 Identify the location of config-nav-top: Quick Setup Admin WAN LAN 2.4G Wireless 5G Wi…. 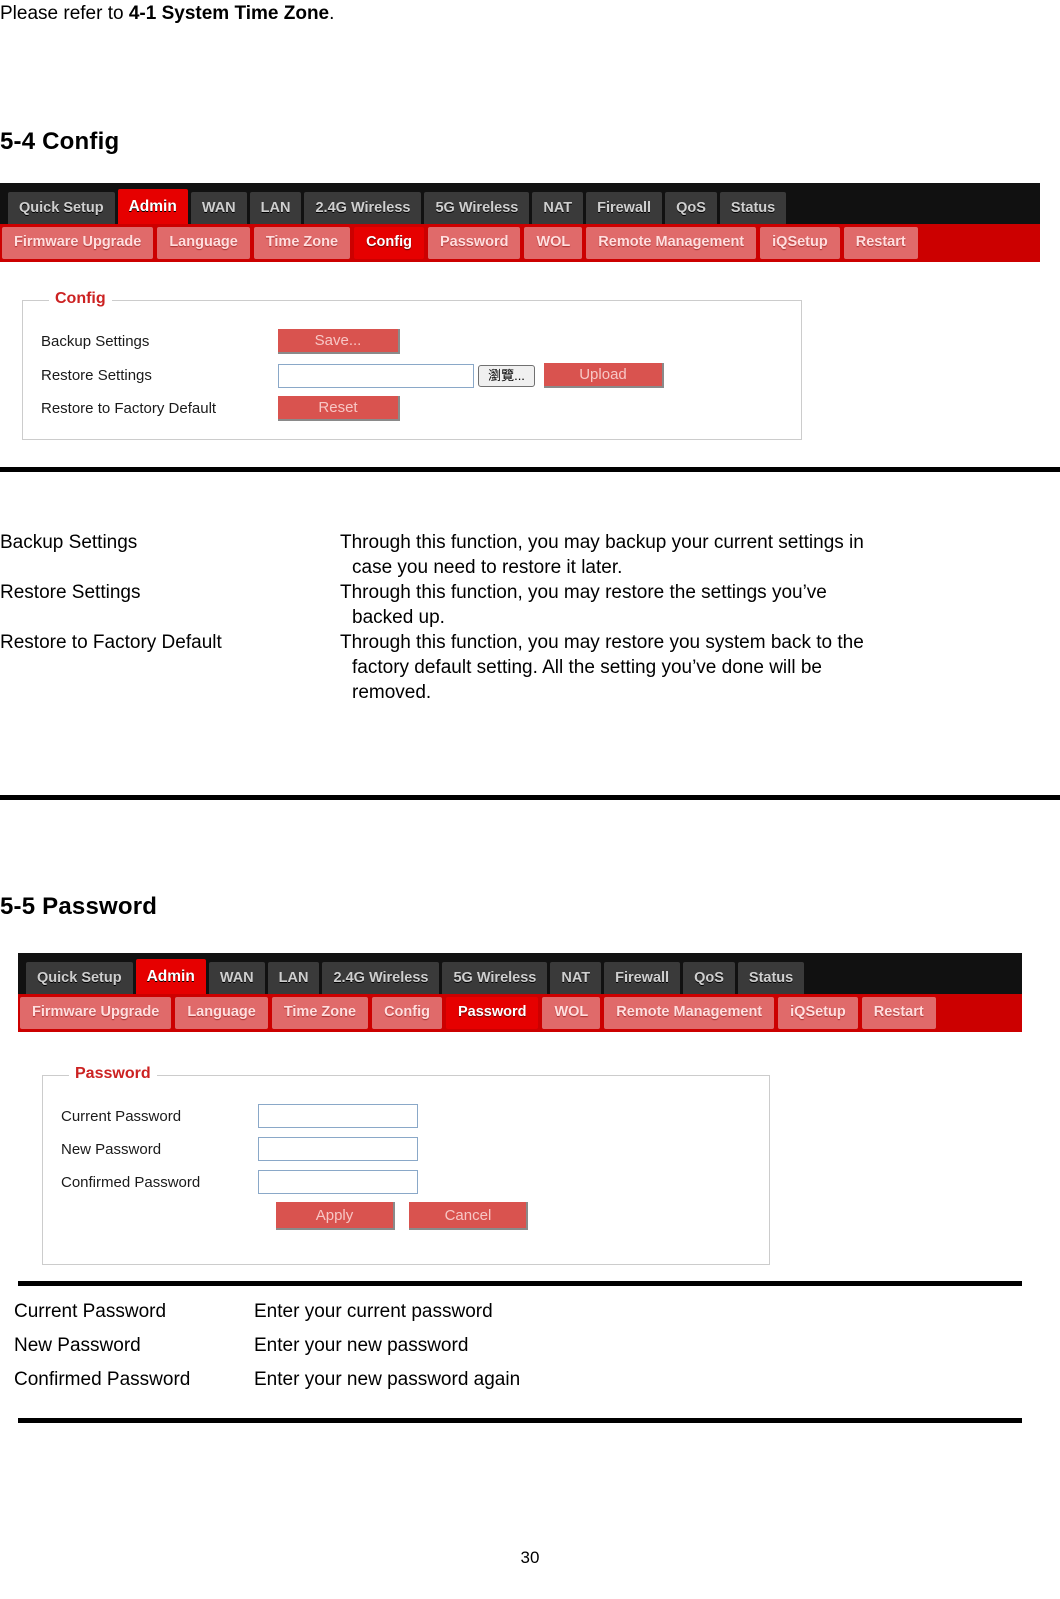
(520, 203).